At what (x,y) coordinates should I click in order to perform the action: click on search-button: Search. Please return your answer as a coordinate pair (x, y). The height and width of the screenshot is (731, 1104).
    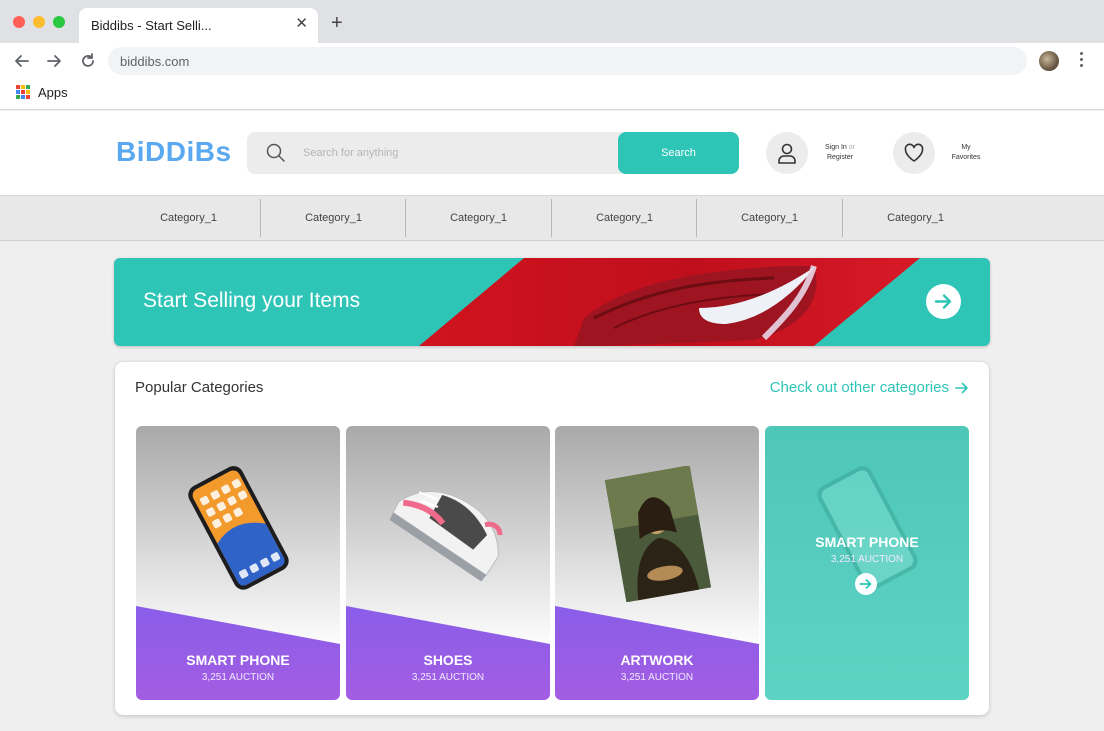
    Looking at the image, I should click on (678, 153).